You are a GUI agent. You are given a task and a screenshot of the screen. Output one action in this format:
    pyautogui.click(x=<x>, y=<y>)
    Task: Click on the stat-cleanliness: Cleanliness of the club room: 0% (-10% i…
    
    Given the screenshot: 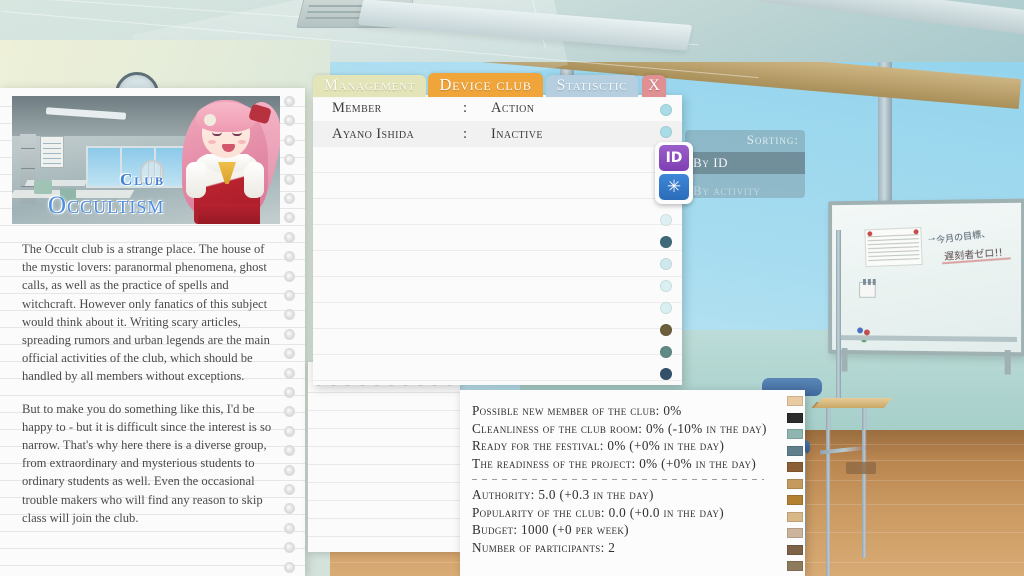 What is the action you would take?
    pyautogui.click(x=619, y=428)
    